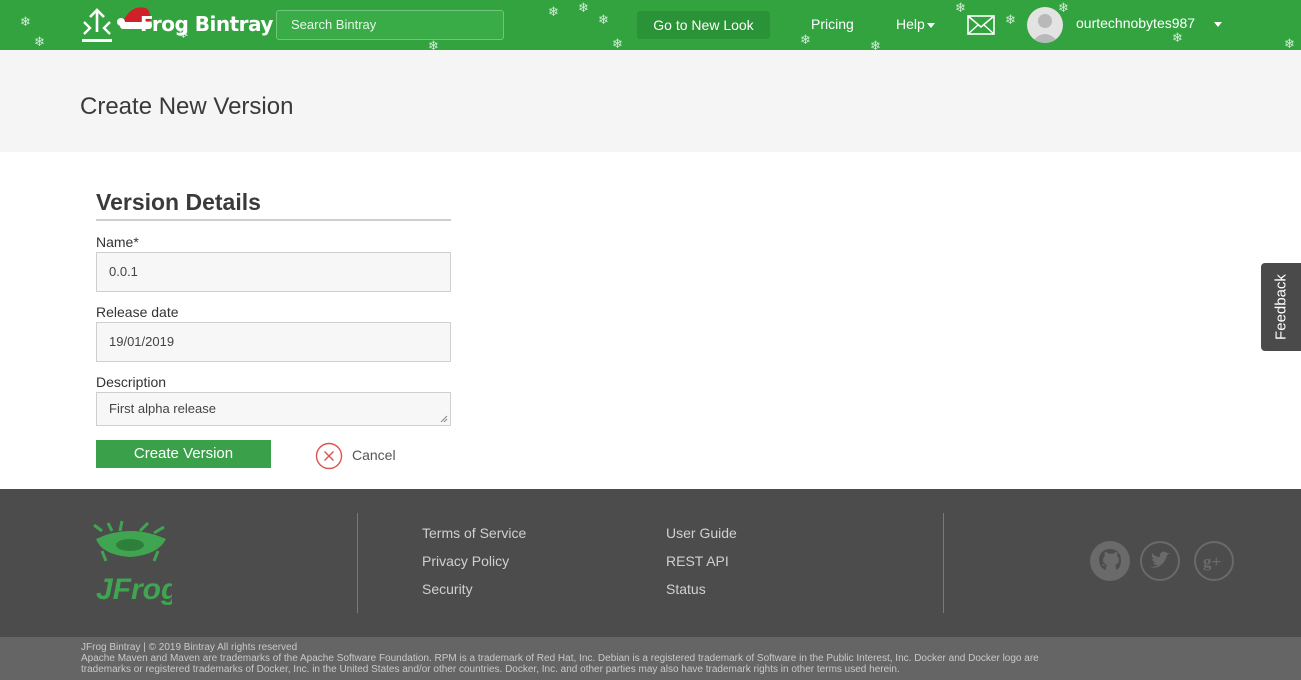 The width and height of the screenshot is (1301, 680). Describe the element at coordinates (1160, 561) in the screenshot. I see `twitter-icon` at that location.